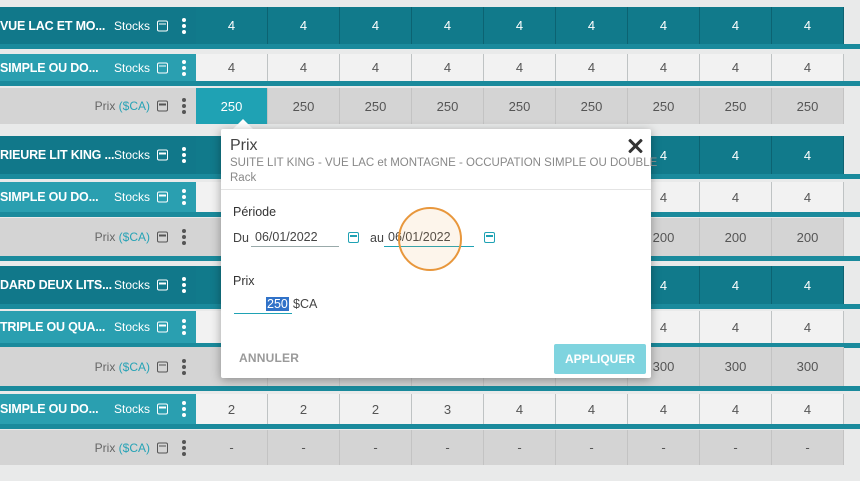 The width and height of the screenshot is (860, 481). Describe the element at coordinates (489, 237) in the screenshot. I see `to-calendar-icon` at that location.